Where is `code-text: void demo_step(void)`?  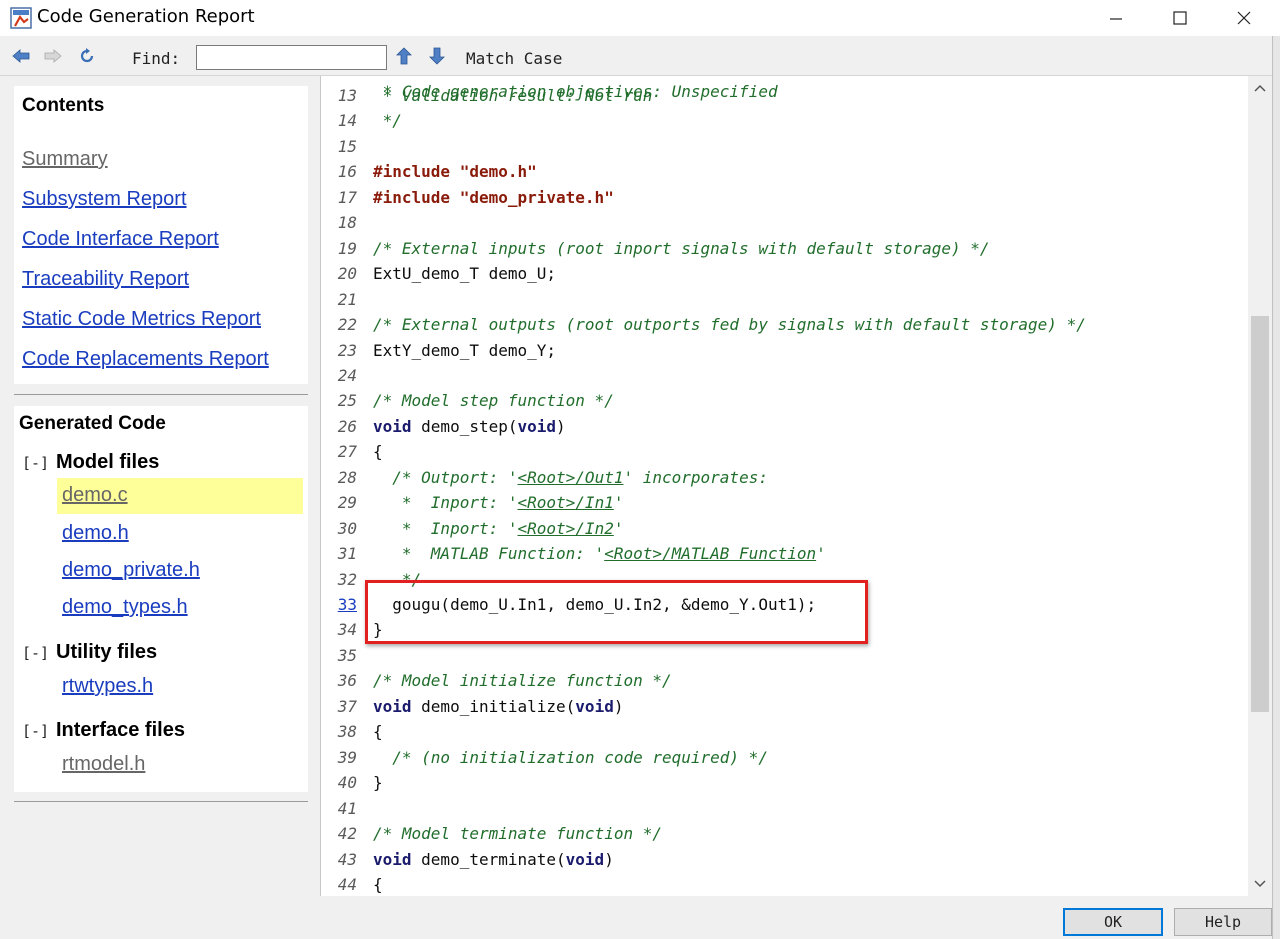 code-text: void demo_step(void) is located at coordinates (469, 426).